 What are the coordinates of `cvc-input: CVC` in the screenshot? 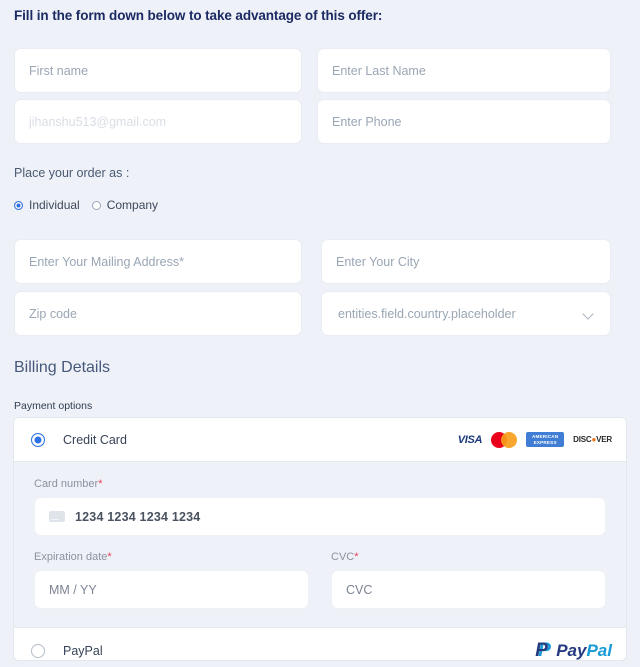 It's located at (468, 589).